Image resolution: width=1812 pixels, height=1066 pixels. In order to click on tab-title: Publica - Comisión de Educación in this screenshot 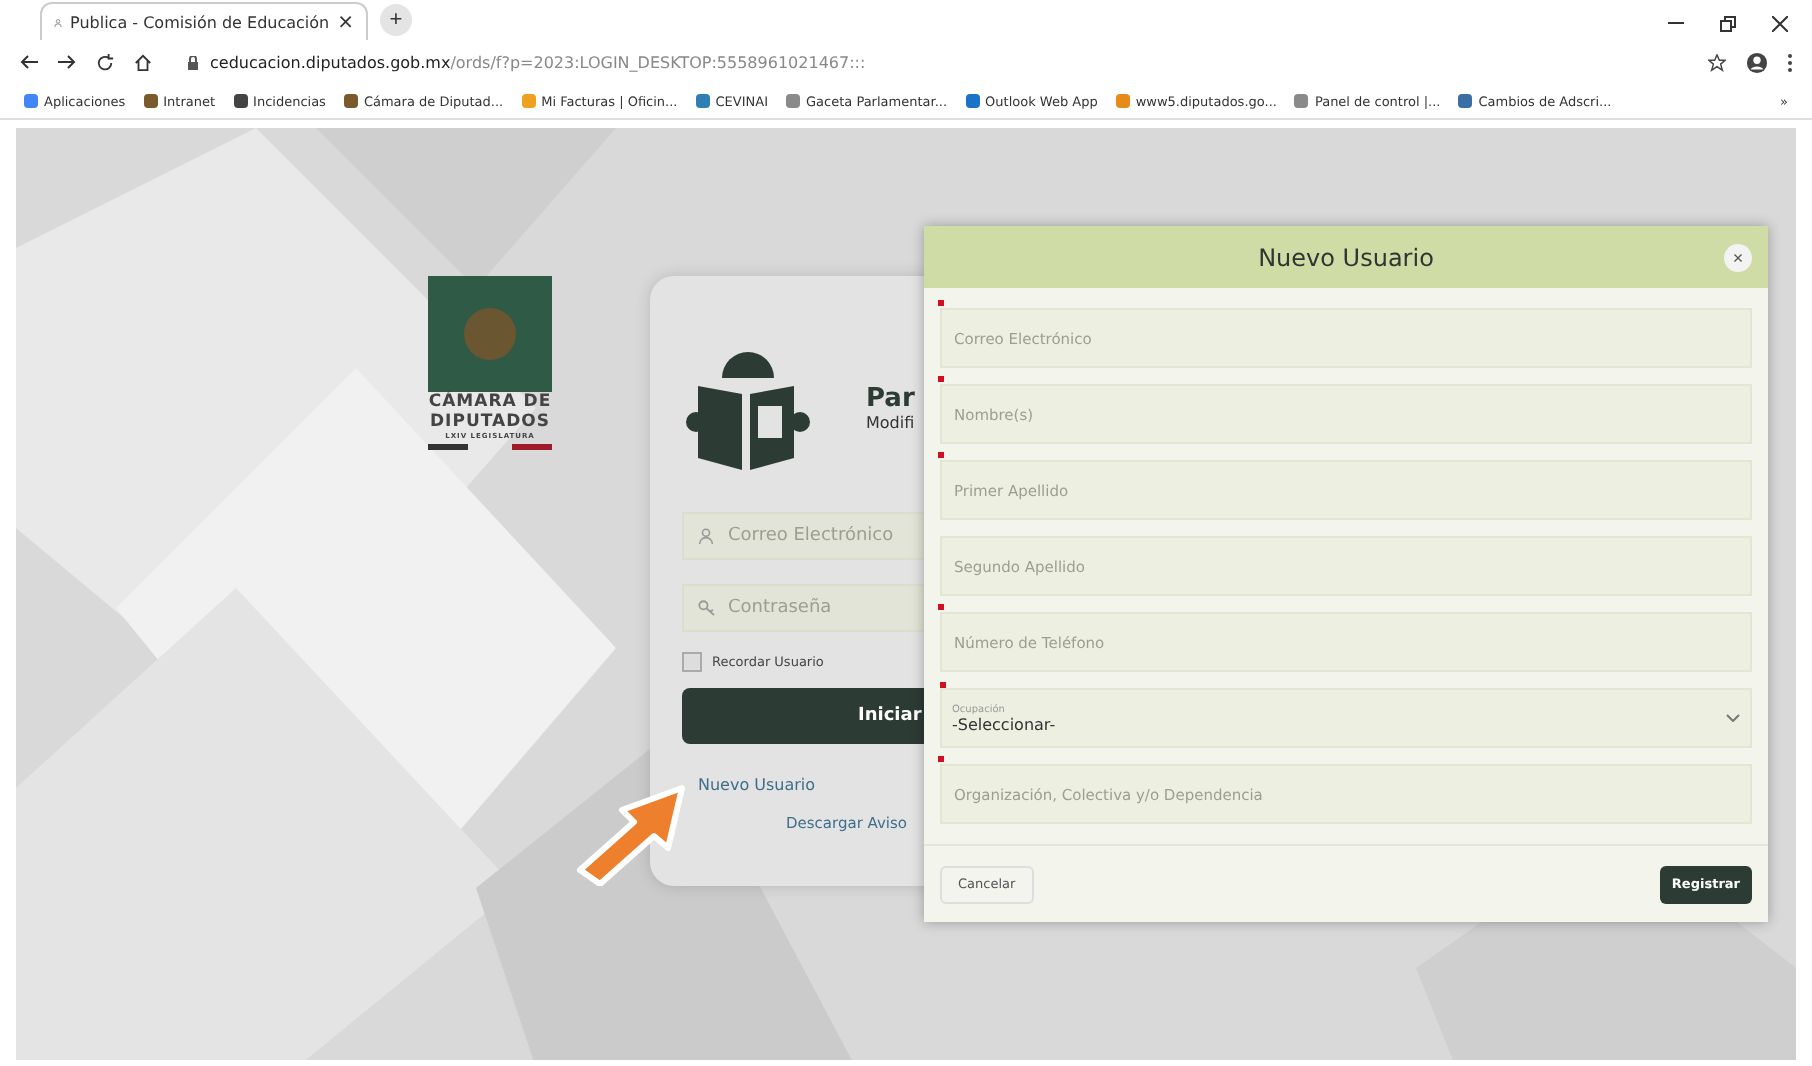, I will do `click(200, 22)`.